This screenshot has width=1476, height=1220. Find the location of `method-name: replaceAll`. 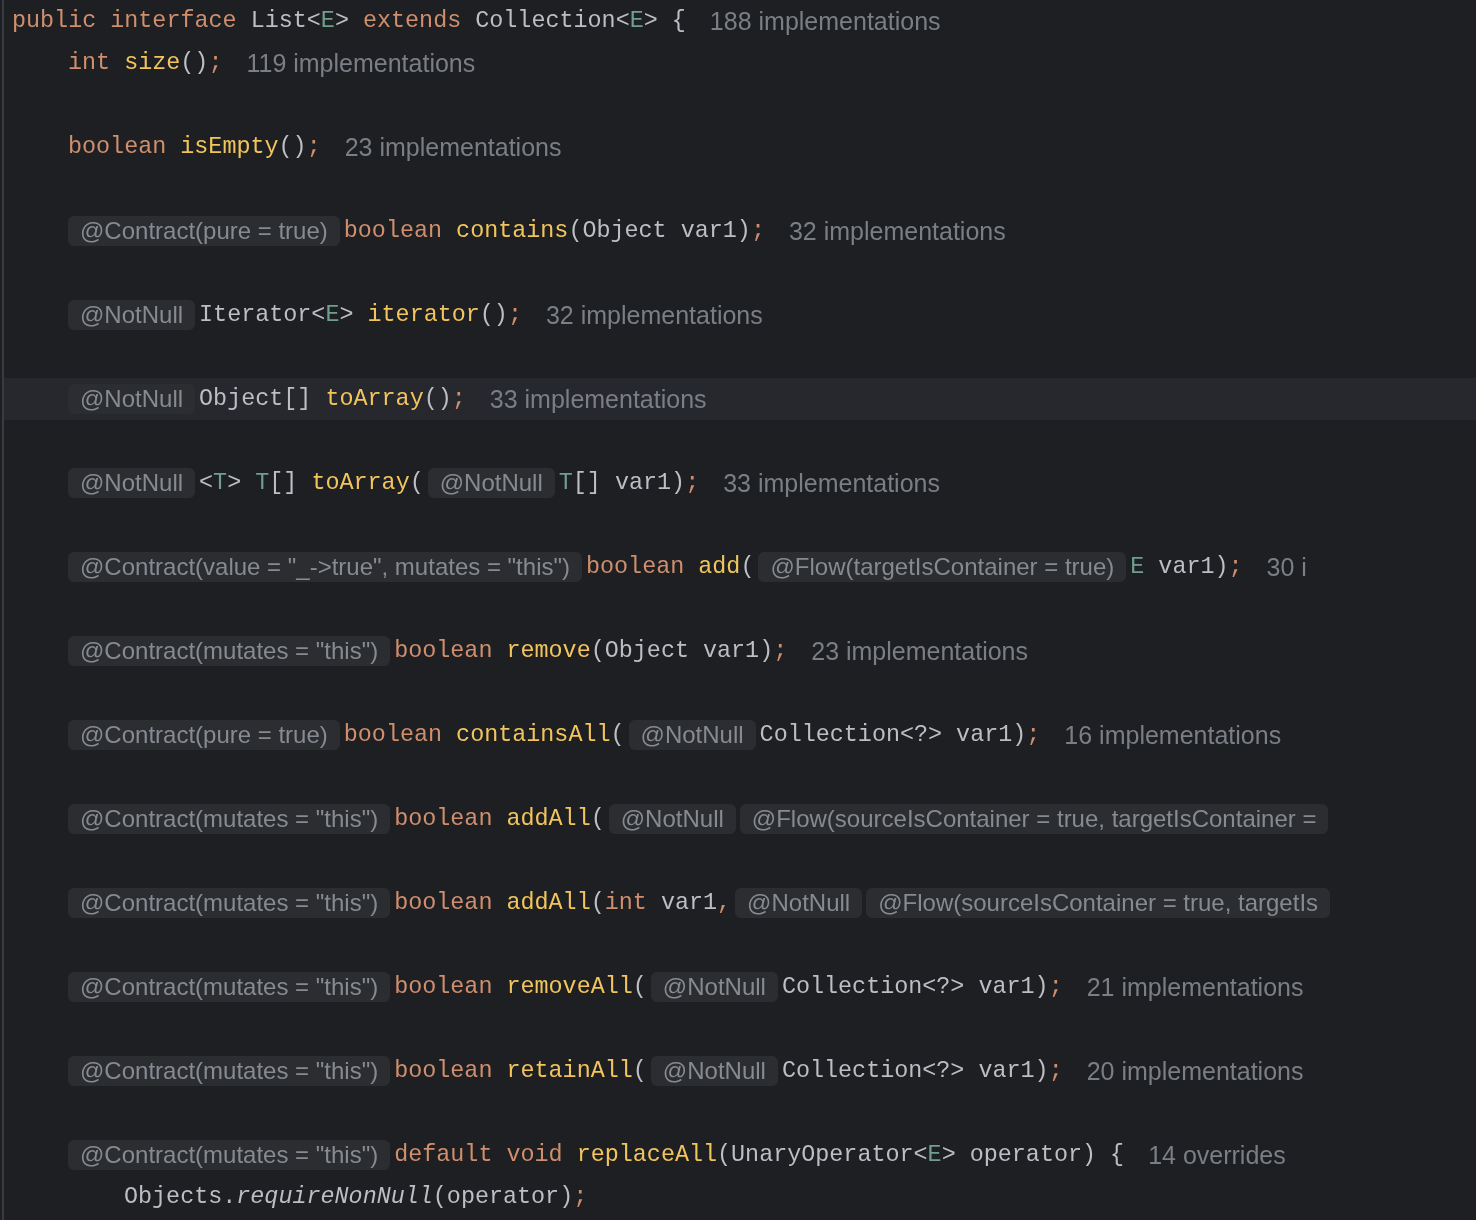

method-name: replaceAll is located at coordinates (647, 1155).